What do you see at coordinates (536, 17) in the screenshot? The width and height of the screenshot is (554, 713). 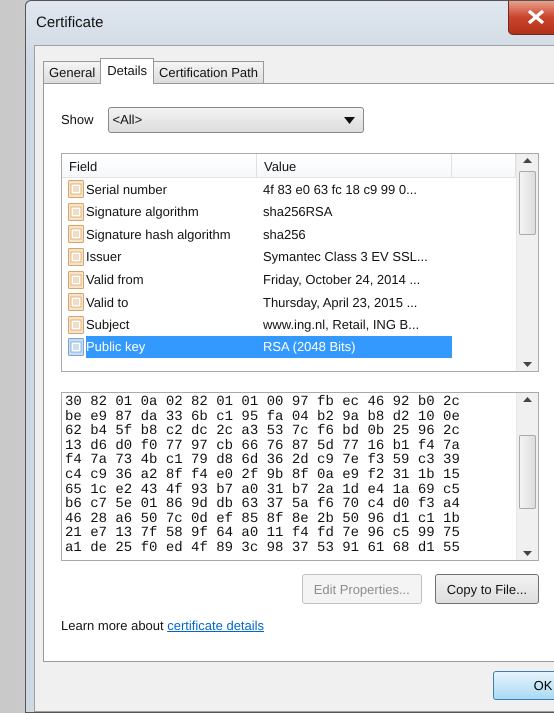 I see `close-icon` at bounding box center [536, 17].